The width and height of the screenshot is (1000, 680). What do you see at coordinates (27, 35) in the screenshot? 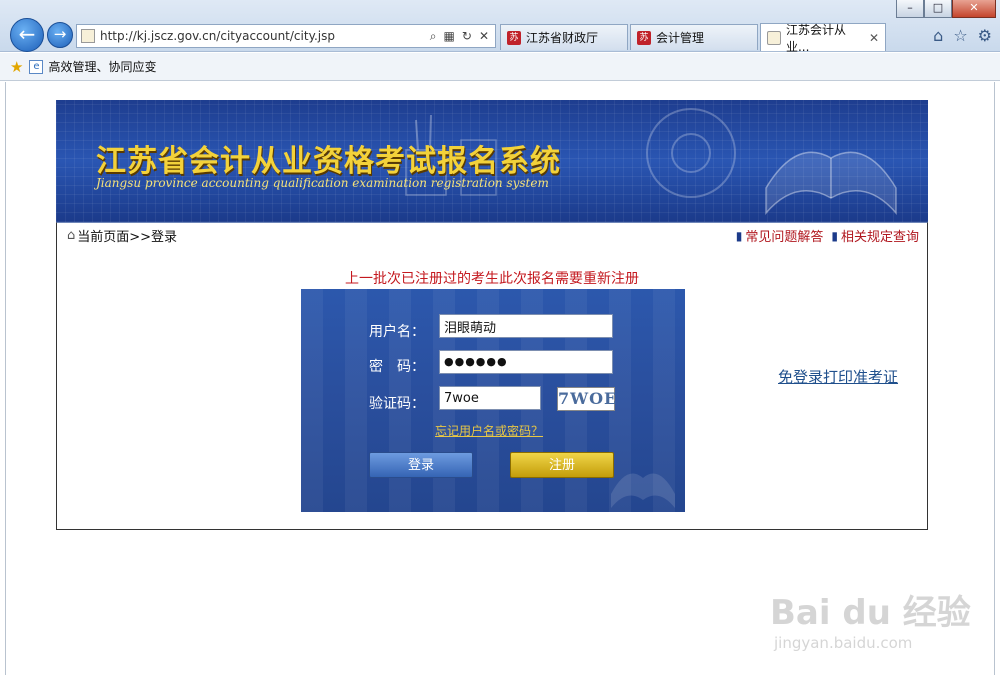
I see `back-button: ←` at bounding box center [27, 35].